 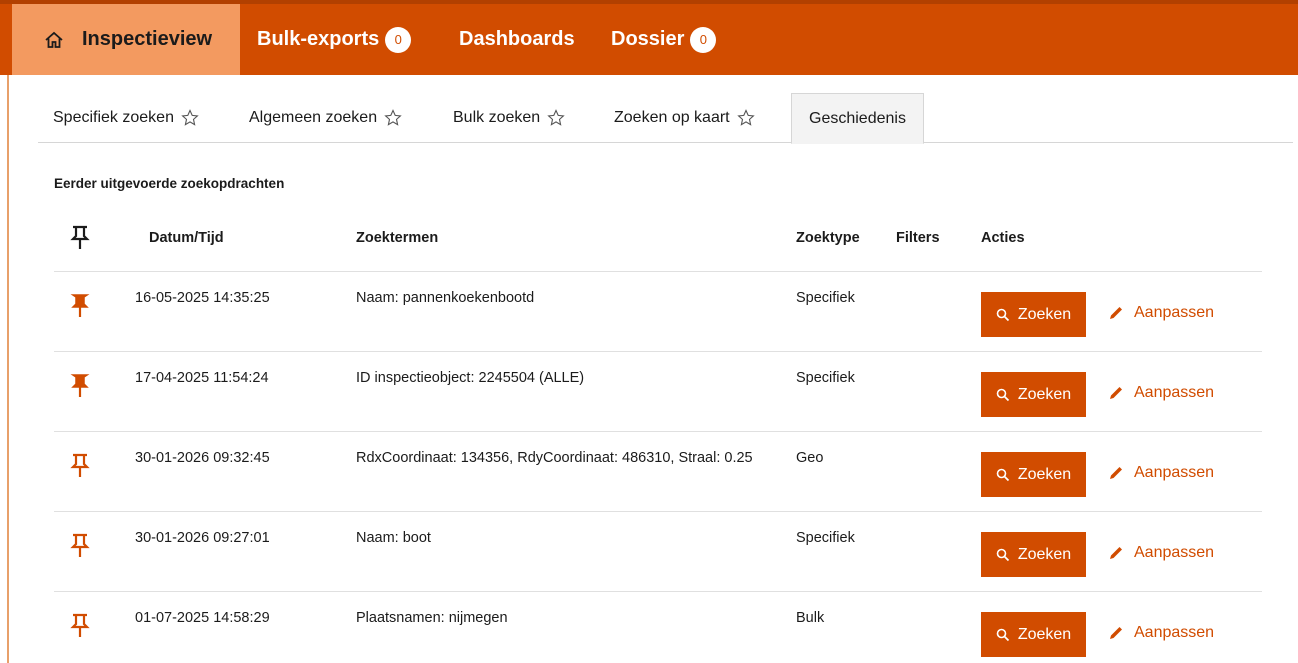 What do you see at coordinates (470, 378) in the screenshot?
I see `row-search-terms: ID inspectieobject: 2245504 (ALLE)` at bounding box center [470, 378].